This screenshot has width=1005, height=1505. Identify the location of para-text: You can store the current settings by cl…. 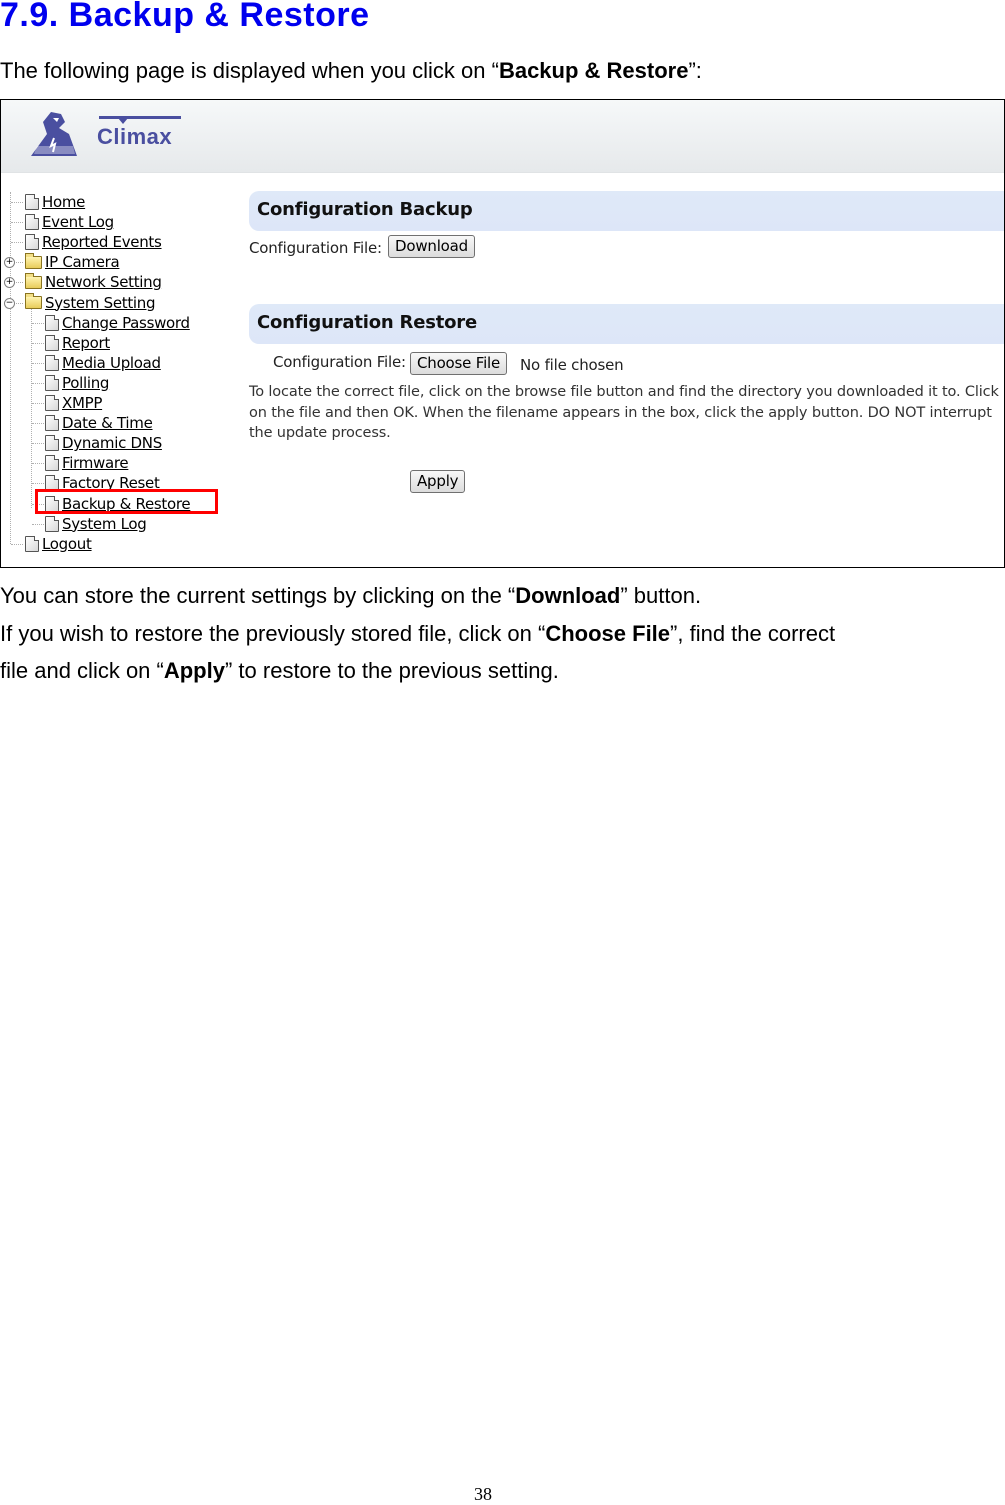
(258, 595).